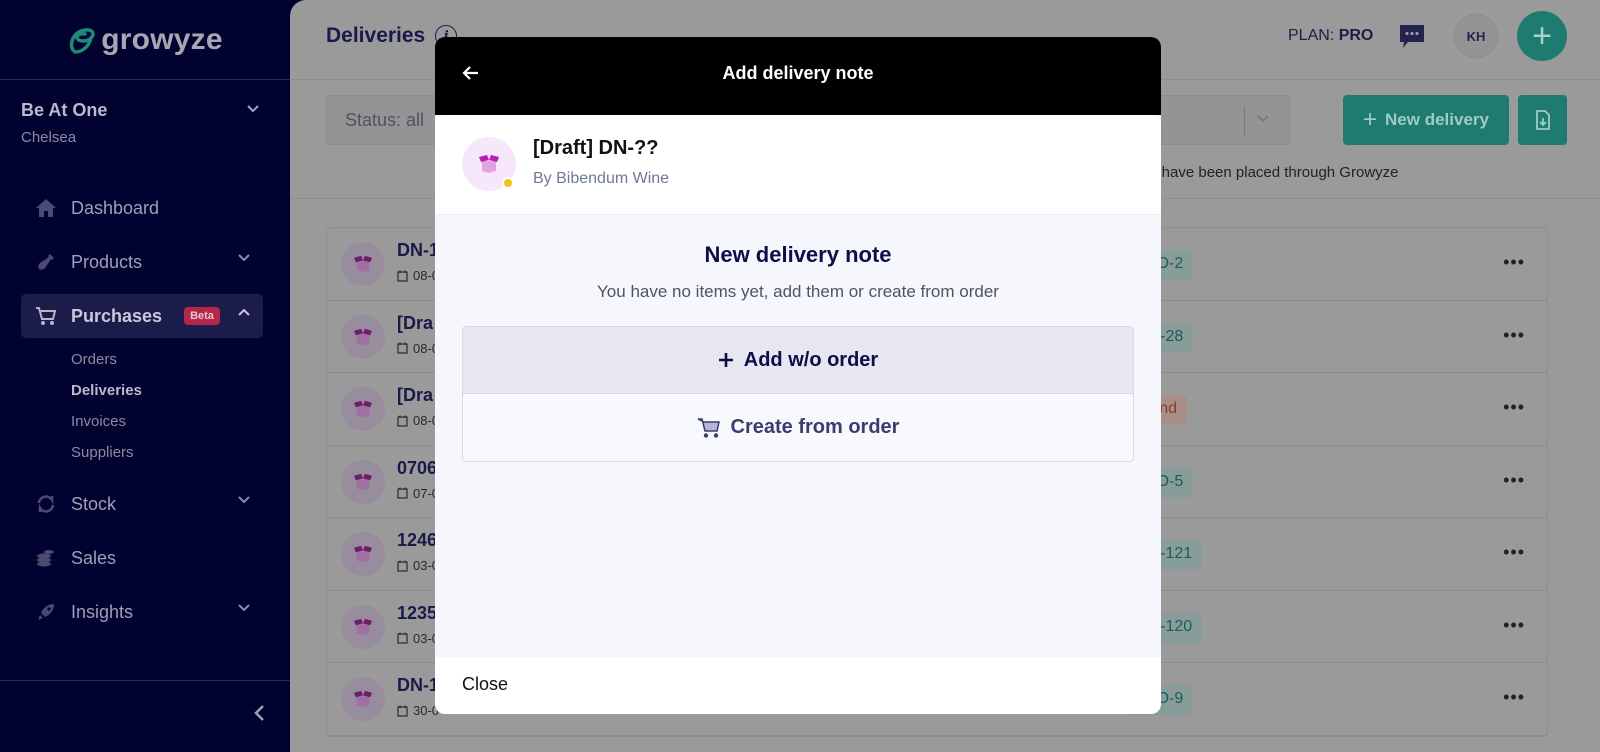 The image size is (1600, 752). Describe the element at coordinates (596, 148) in the screenshot. I see `delivery-note-title: [Draft] DN-??` at that location.